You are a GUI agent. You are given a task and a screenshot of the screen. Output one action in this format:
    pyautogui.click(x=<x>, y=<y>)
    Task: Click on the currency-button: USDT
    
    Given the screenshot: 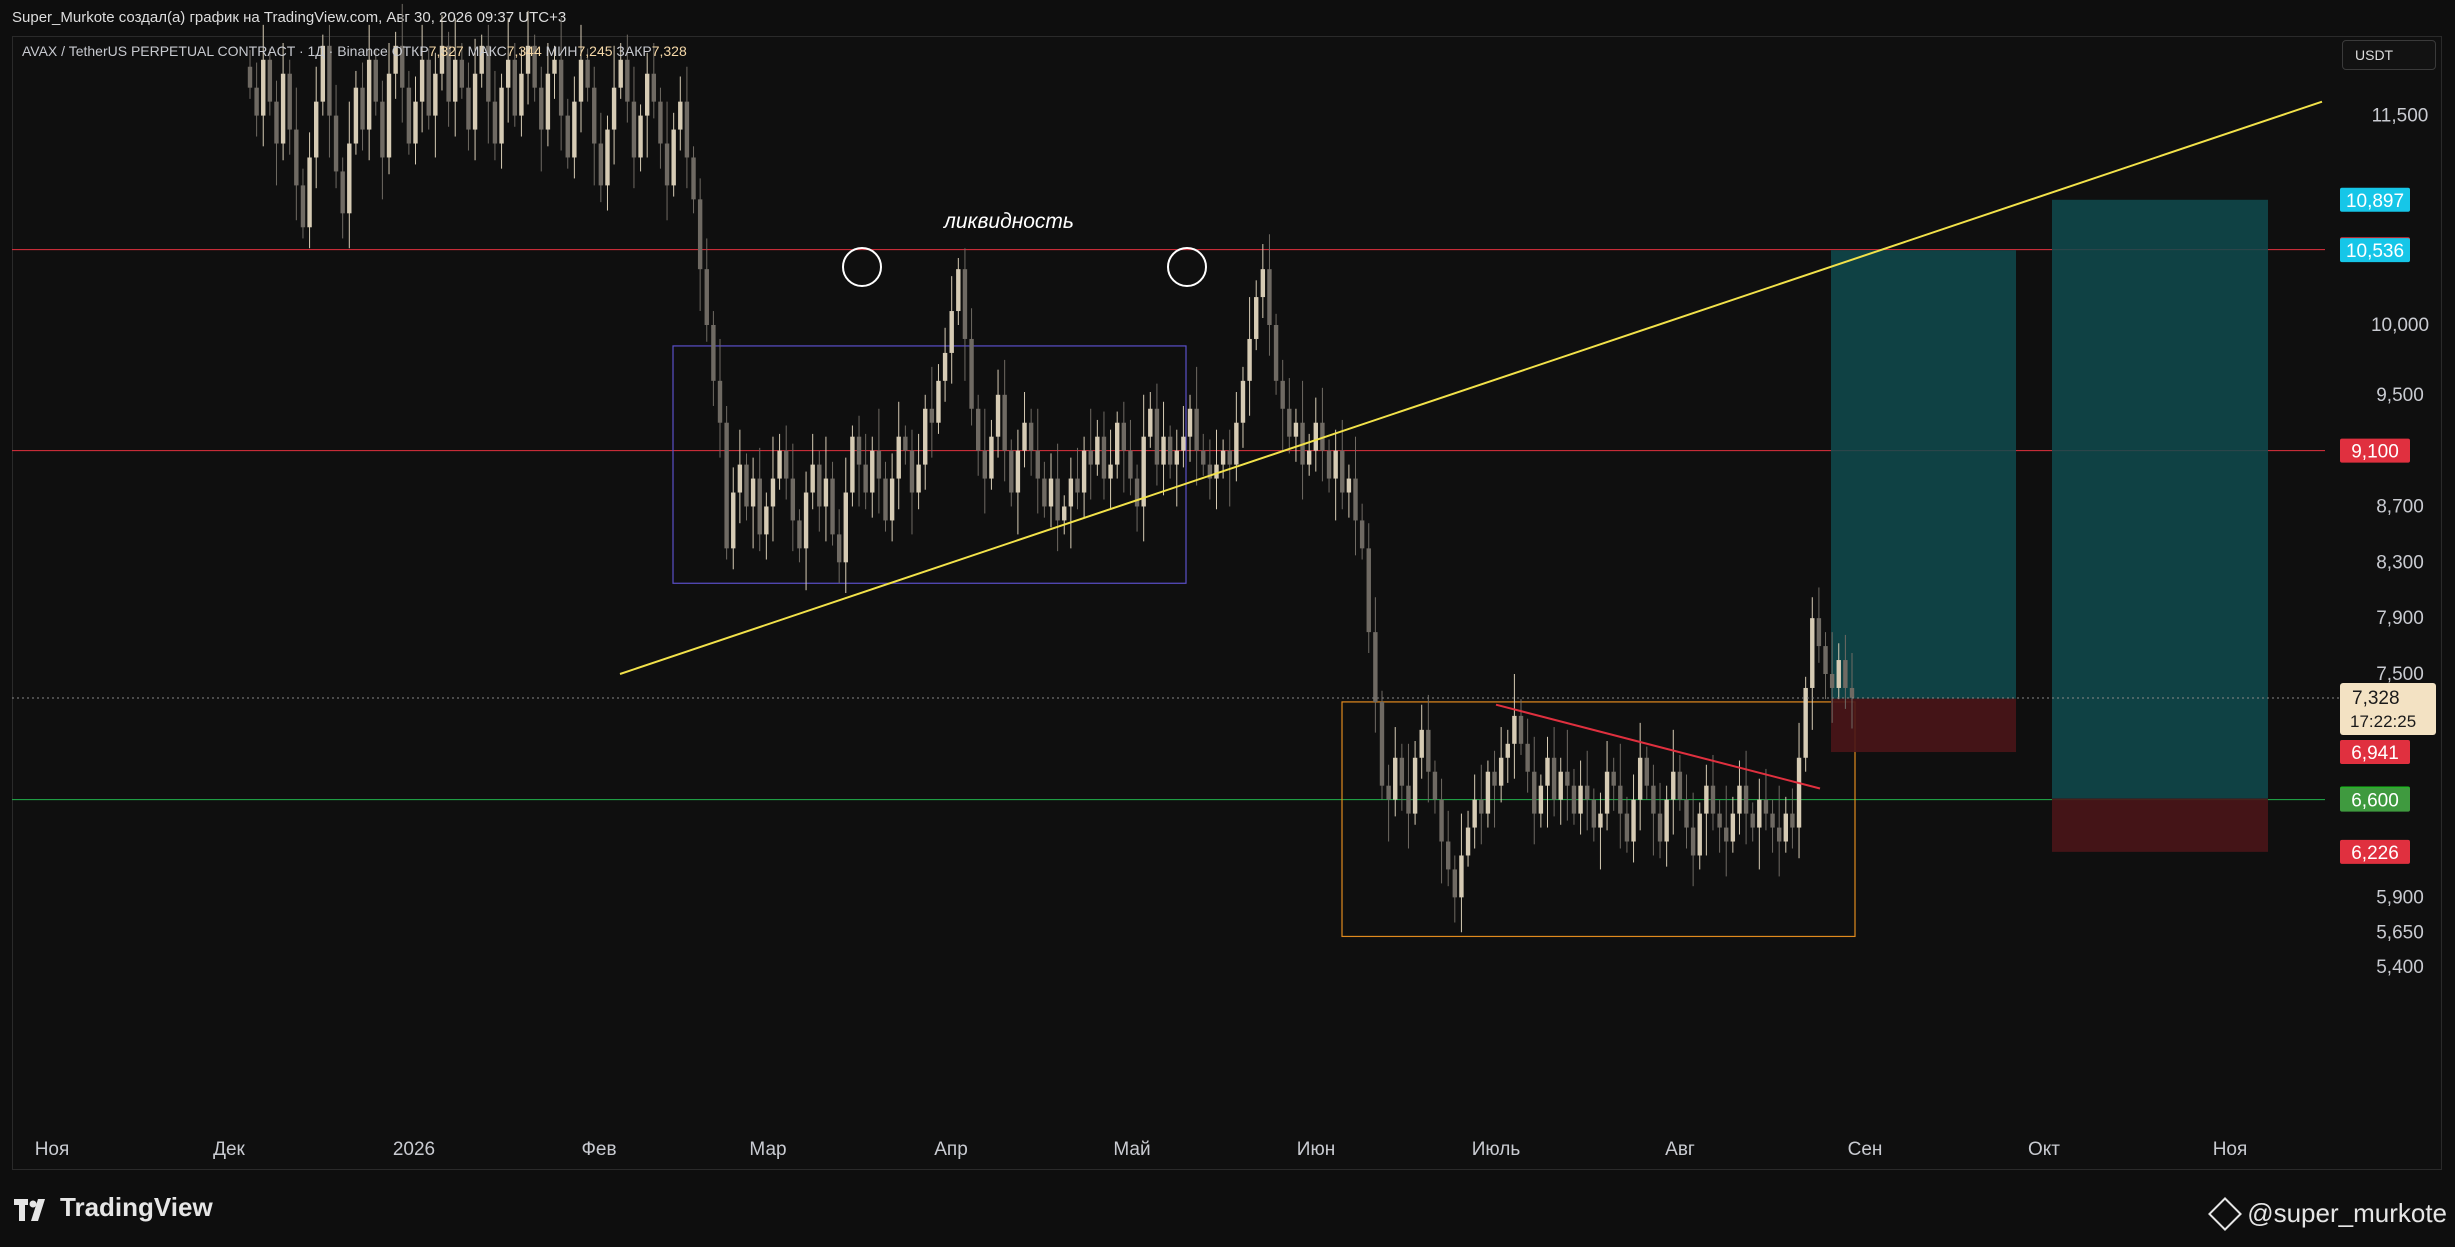 What is the action you would take?
    pyautogui.click(x=2389, y=55)
    